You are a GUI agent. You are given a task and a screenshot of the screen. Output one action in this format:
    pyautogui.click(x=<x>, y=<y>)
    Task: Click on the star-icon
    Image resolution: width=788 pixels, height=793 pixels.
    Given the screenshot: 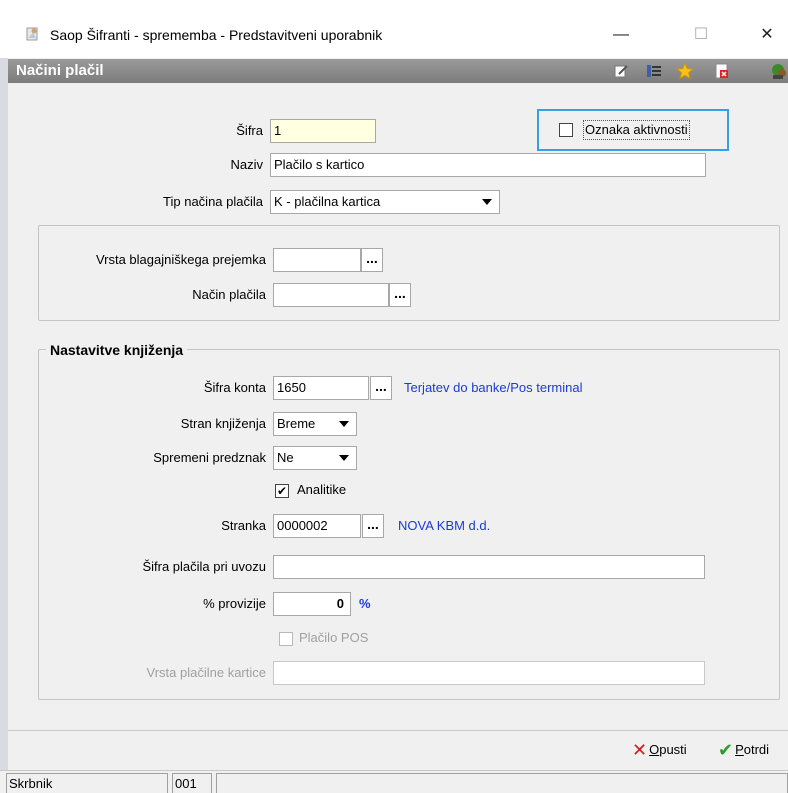 What is the action you would take?
    pyautogui.click(x=685, y=71)
    